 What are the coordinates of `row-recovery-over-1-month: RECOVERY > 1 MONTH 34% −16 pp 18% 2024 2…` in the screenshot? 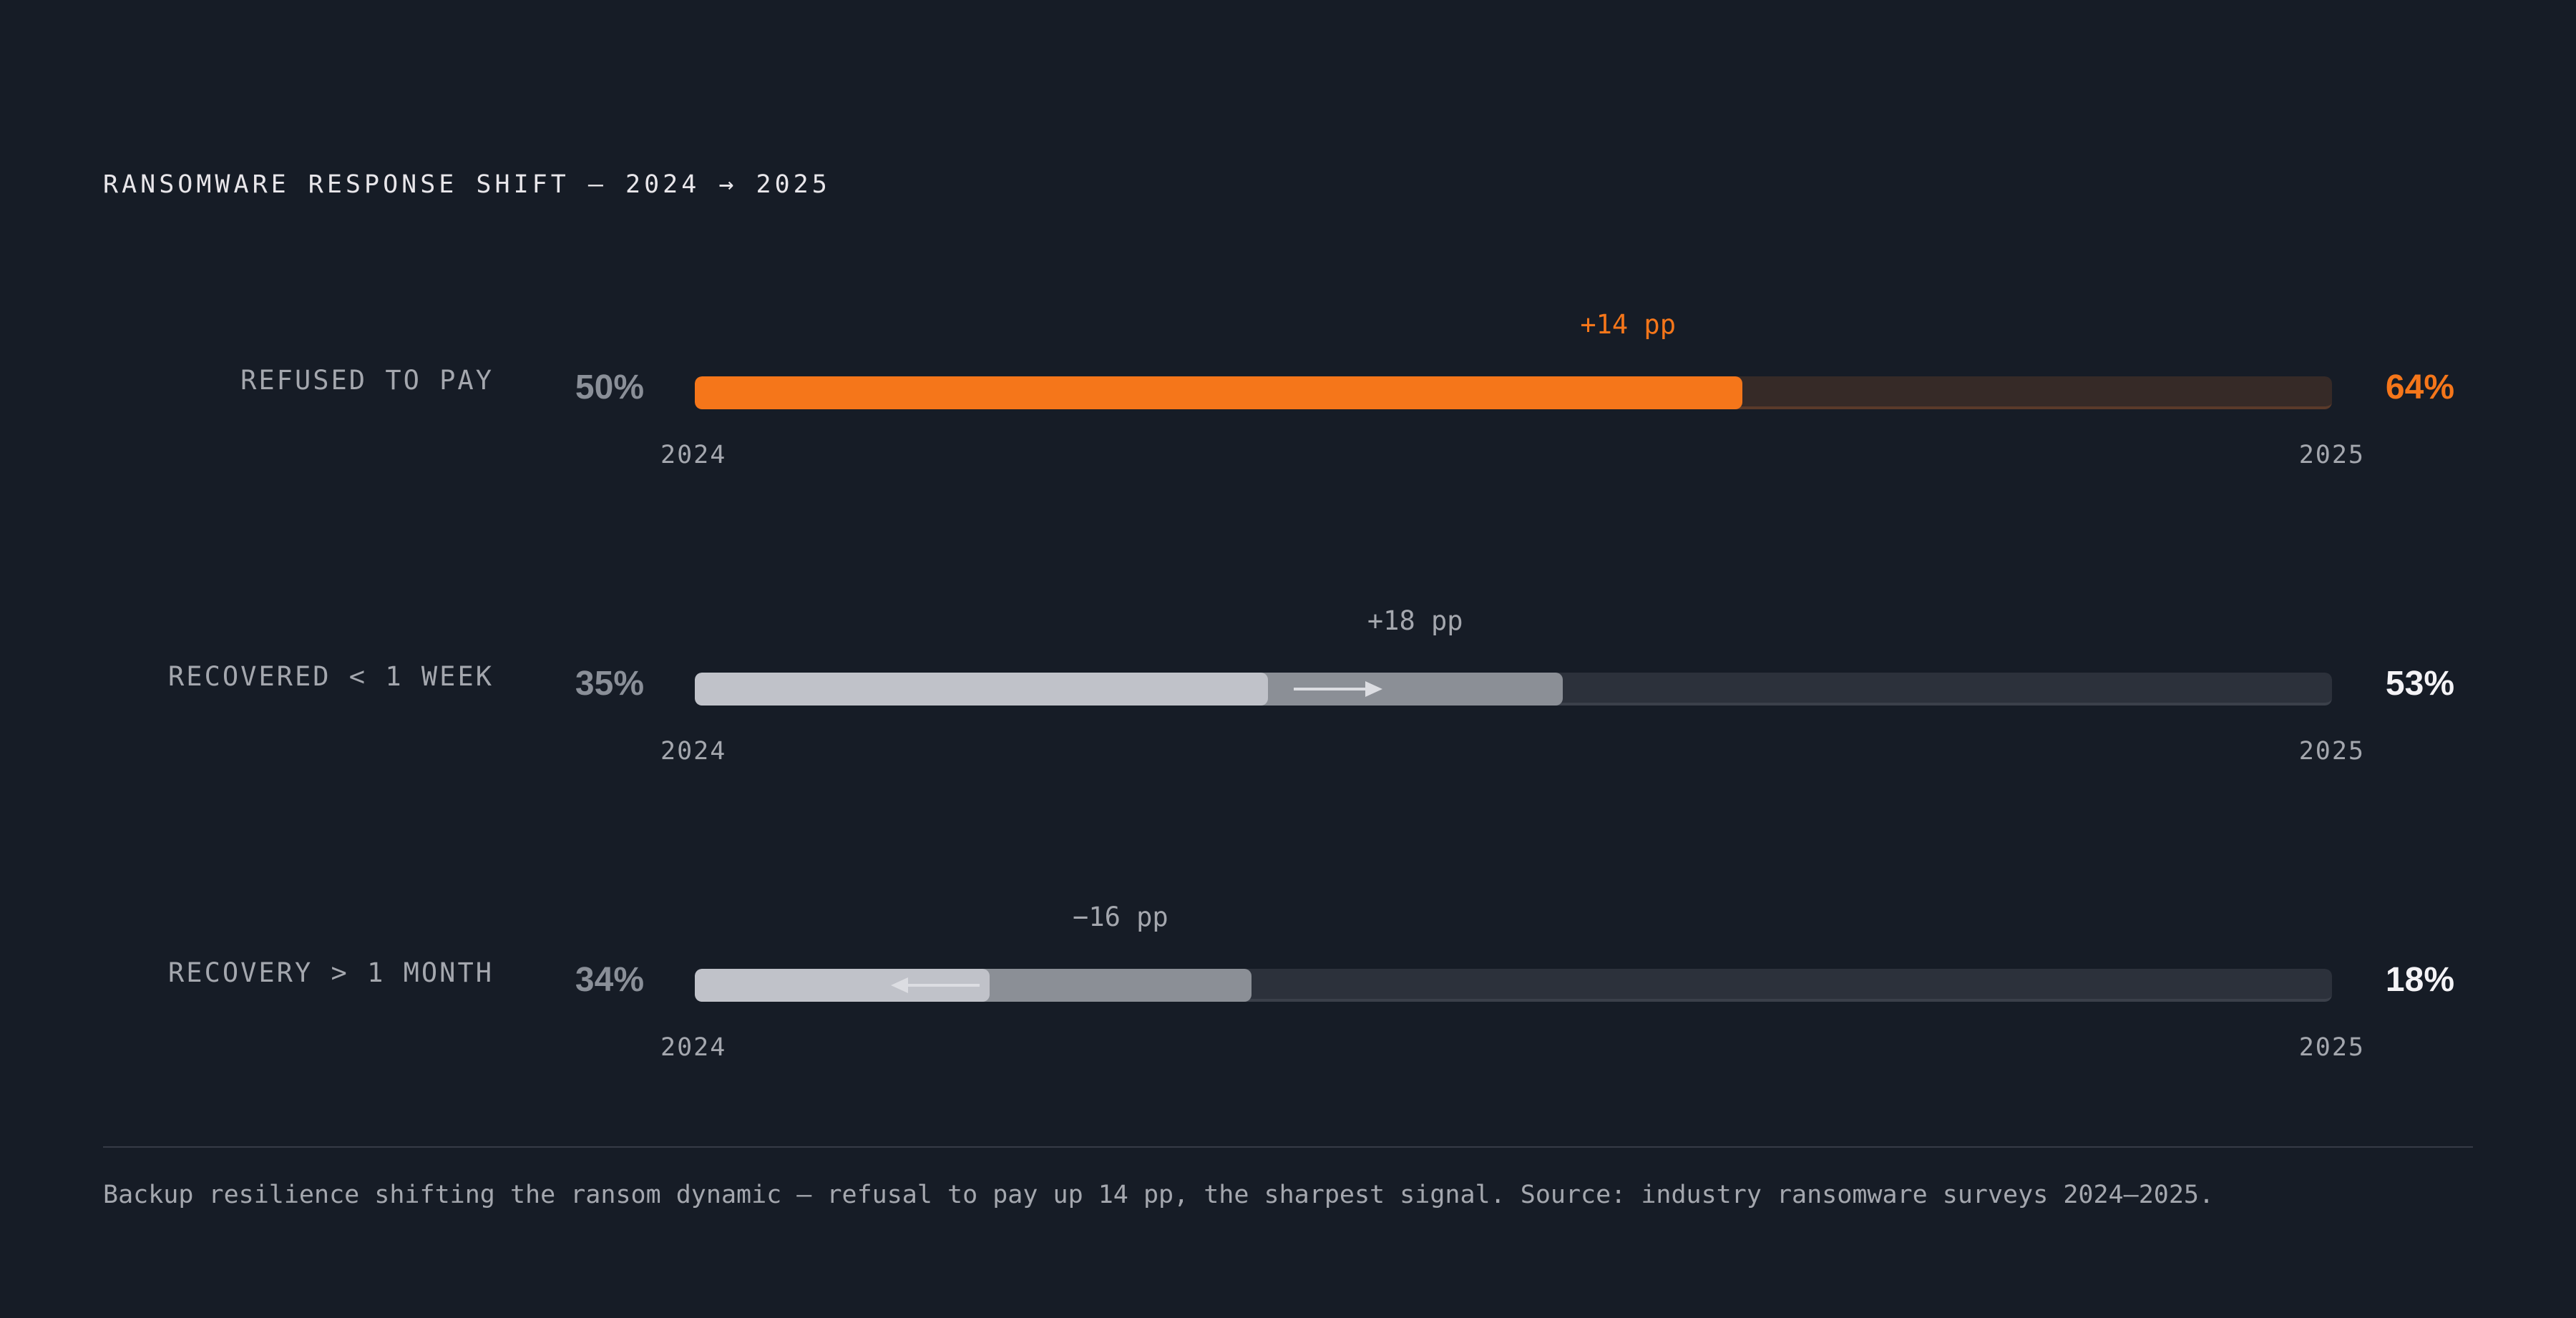 It's located at (1288, 965).